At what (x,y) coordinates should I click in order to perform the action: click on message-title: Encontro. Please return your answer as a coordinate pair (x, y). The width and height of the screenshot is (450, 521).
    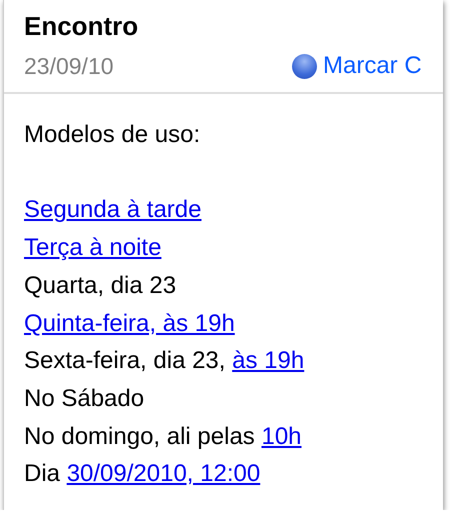
    Looking at the image, I should click on (82, 26).